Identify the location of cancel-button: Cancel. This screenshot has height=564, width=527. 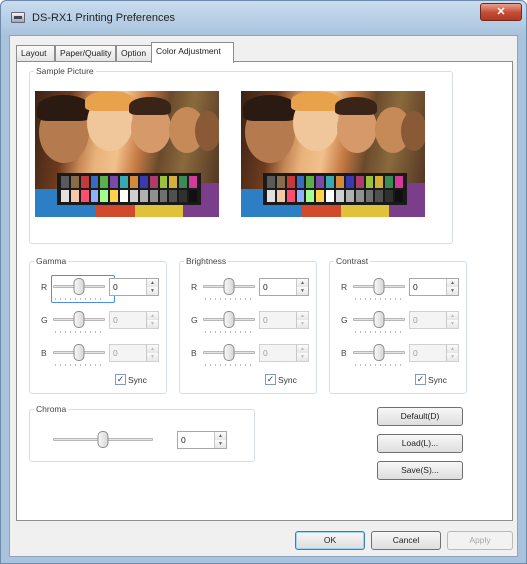
(406, 540).